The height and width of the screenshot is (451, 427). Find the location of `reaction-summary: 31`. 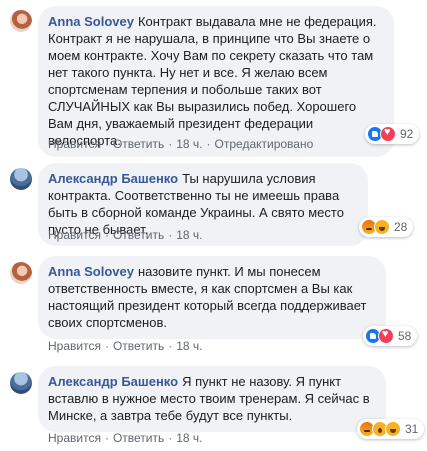

reaction-summary: 31 is located at coordinates (391, 429).